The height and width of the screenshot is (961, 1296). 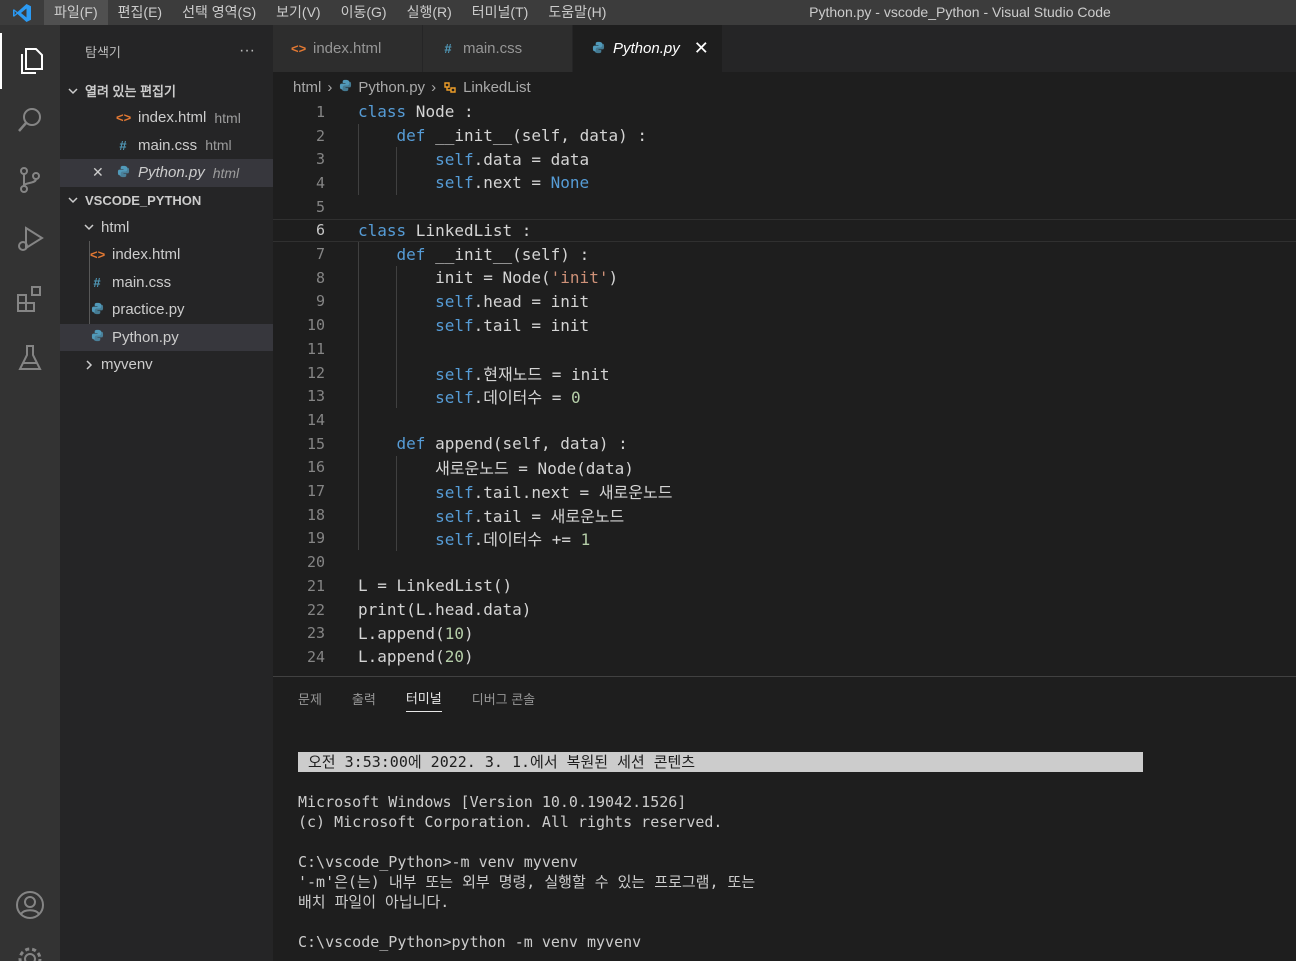 I want to click on breadcrumb-folder: html, so click(x=307, y=87).